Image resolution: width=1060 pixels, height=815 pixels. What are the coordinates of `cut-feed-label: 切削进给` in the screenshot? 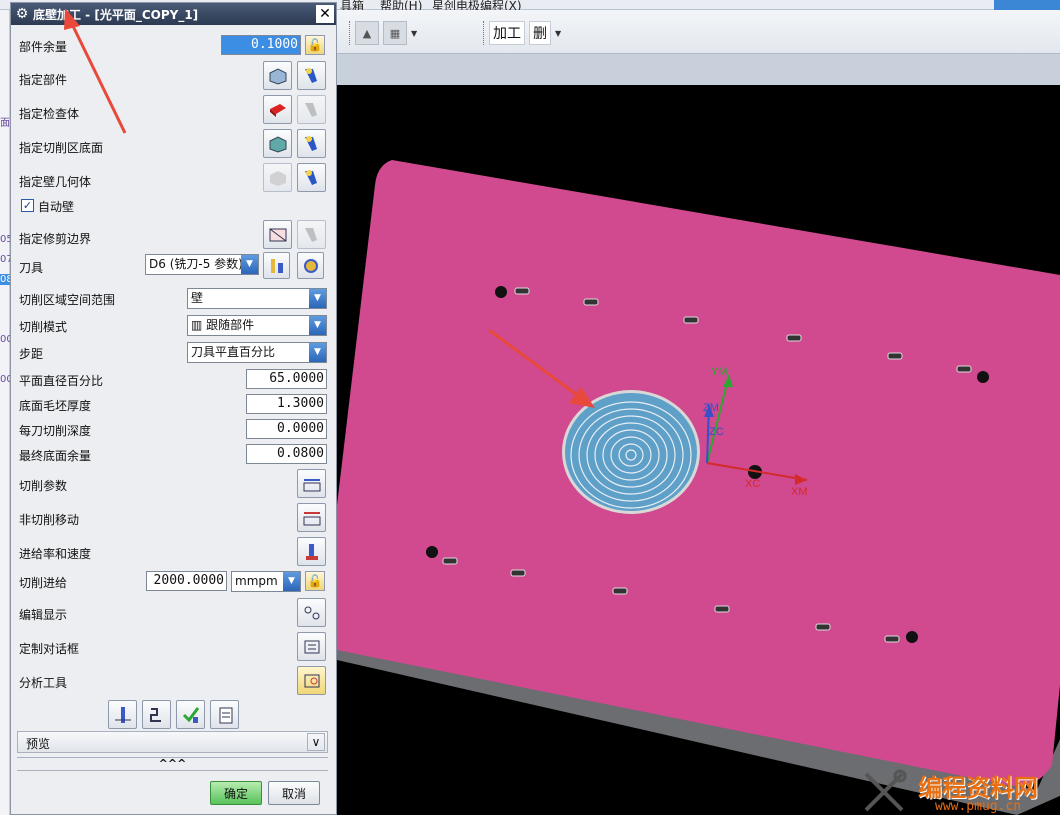 It's located at (43, 583).